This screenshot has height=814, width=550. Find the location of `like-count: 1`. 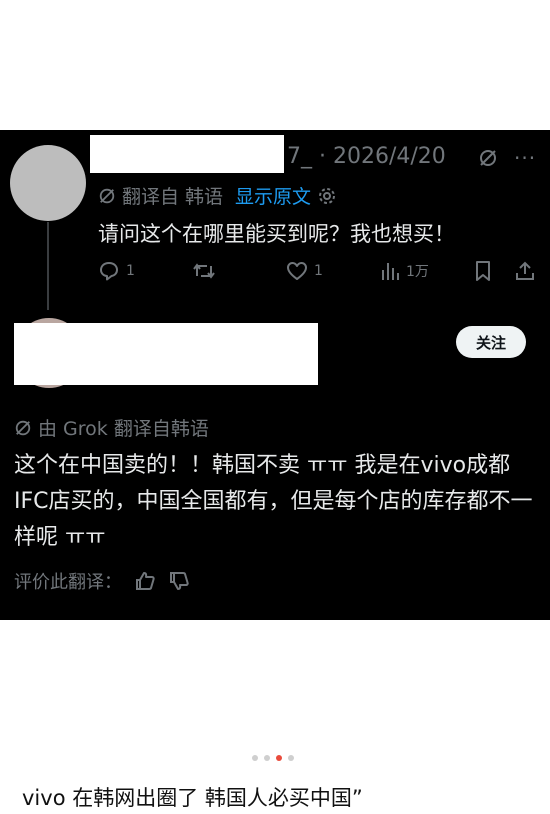

like-count: 1 is located at coordinates (318, 271).